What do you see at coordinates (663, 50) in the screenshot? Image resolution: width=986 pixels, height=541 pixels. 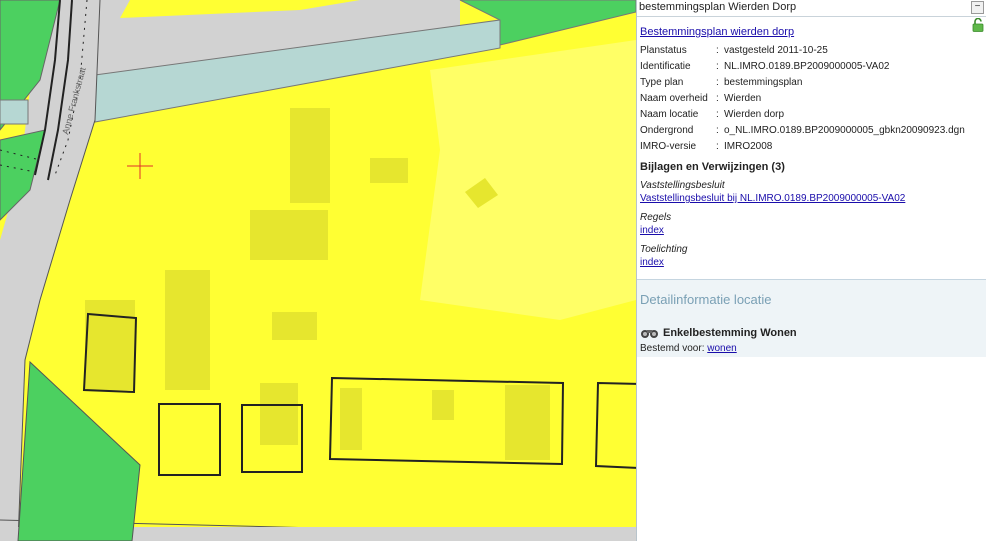 I see `info-key: Planstatus` at bounding box center [663, 50].